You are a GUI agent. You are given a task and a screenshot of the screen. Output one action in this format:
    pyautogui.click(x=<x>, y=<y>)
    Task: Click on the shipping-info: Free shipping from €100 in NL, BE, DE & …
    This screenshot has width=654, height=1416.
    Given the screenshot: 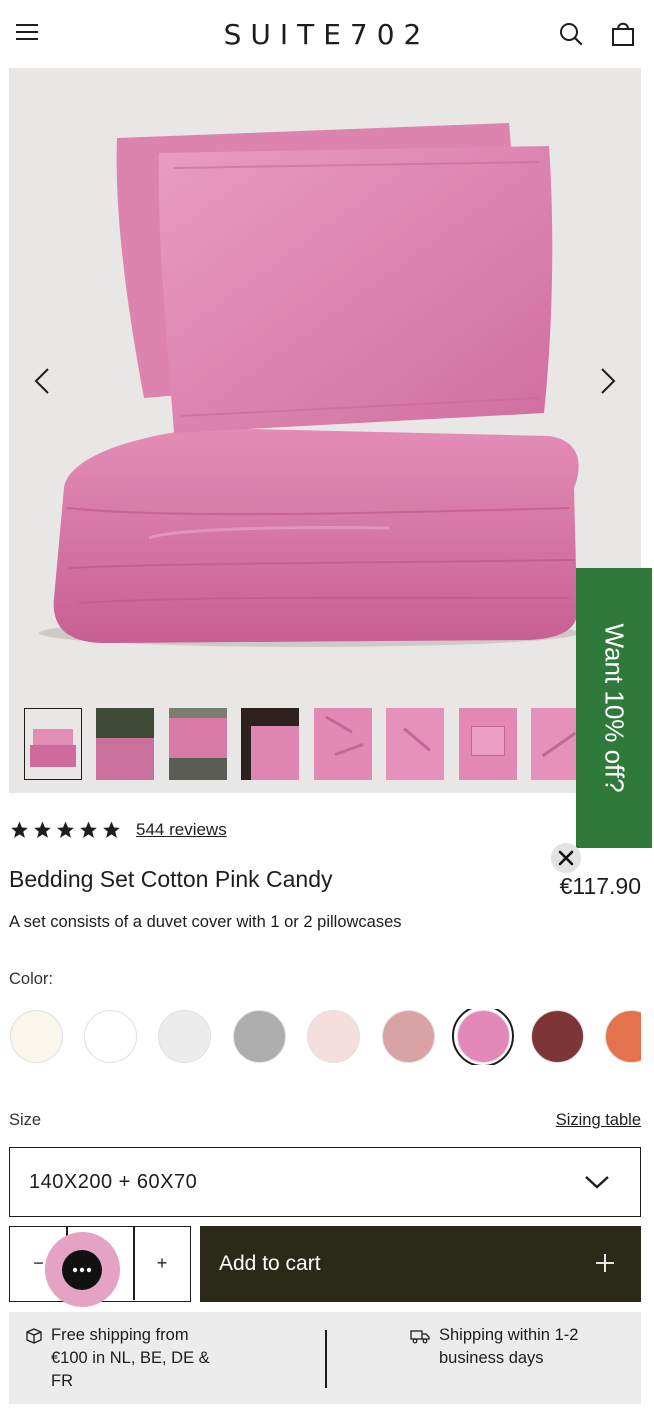 What is the action you would take?
    pyautogui.click(x=325, y=1358)
    